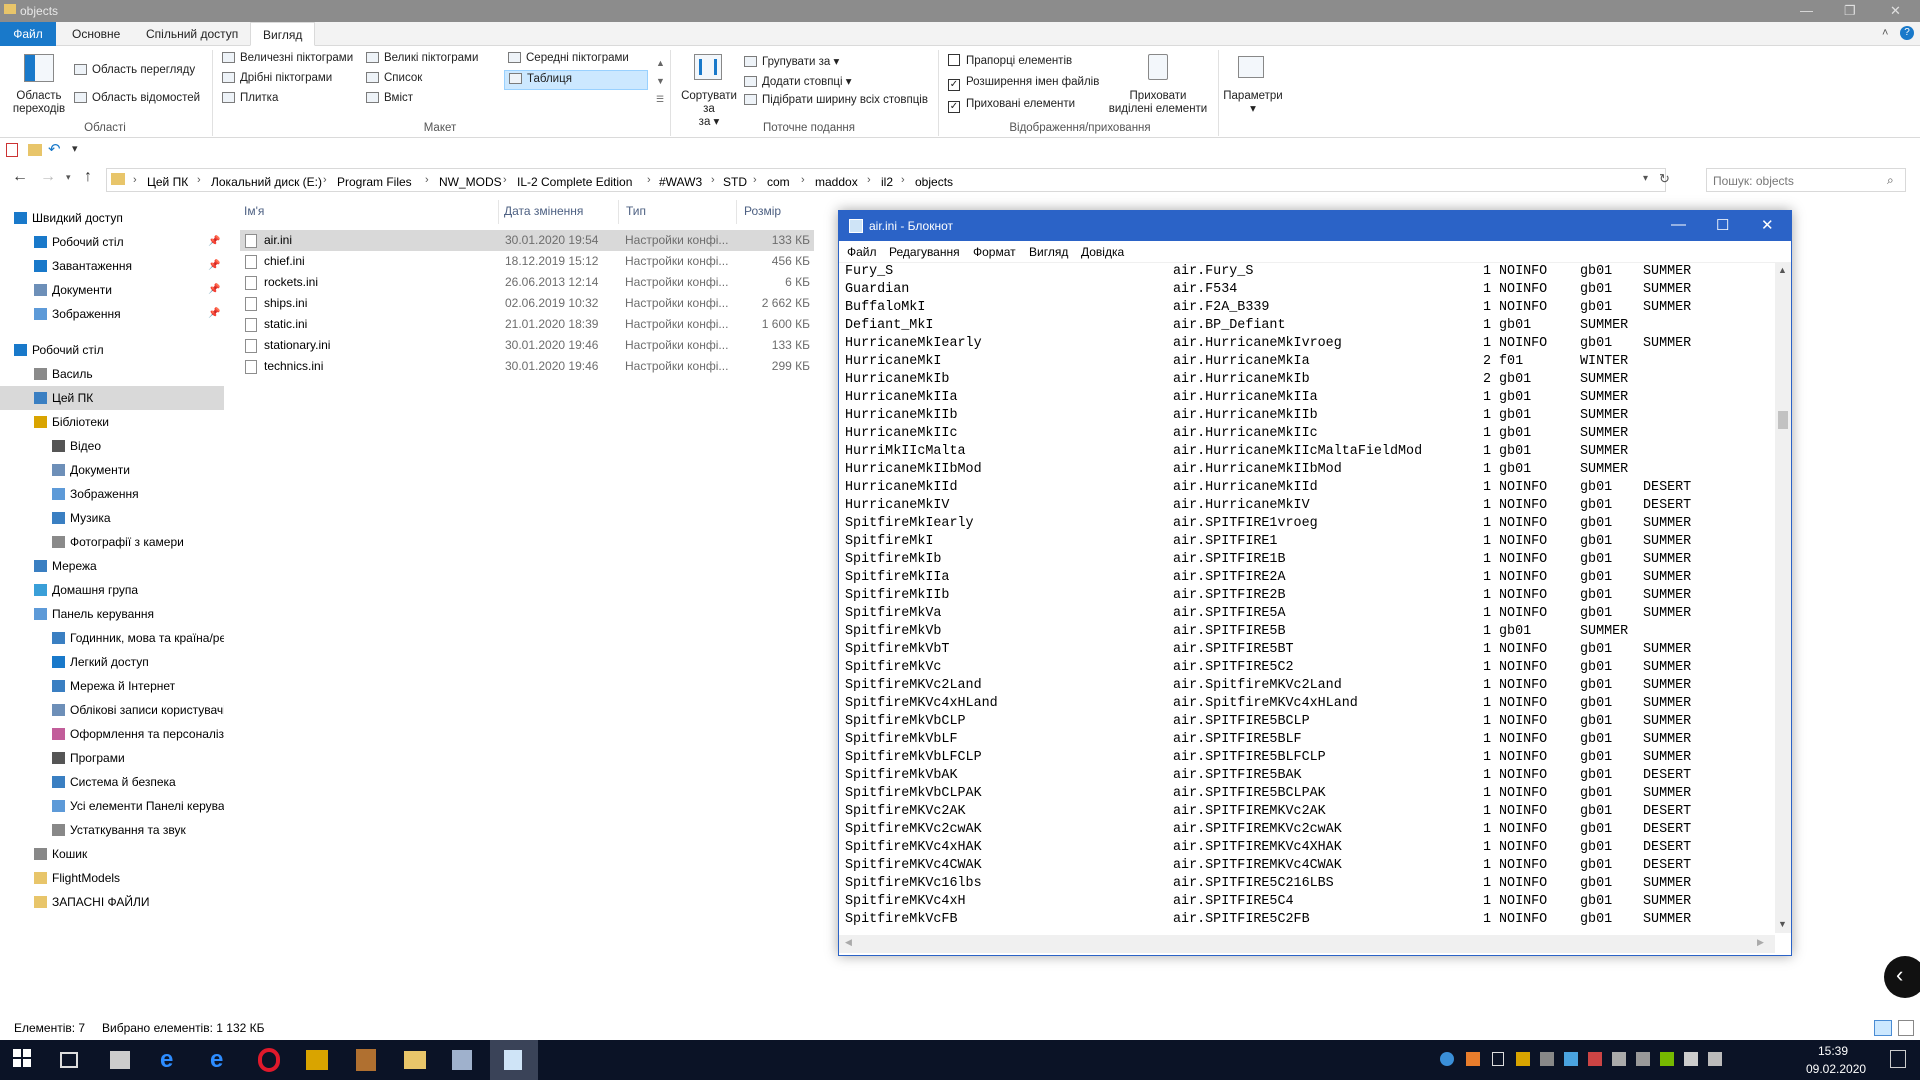  I want to click on nav-item: Кошик, so click(112, 854).